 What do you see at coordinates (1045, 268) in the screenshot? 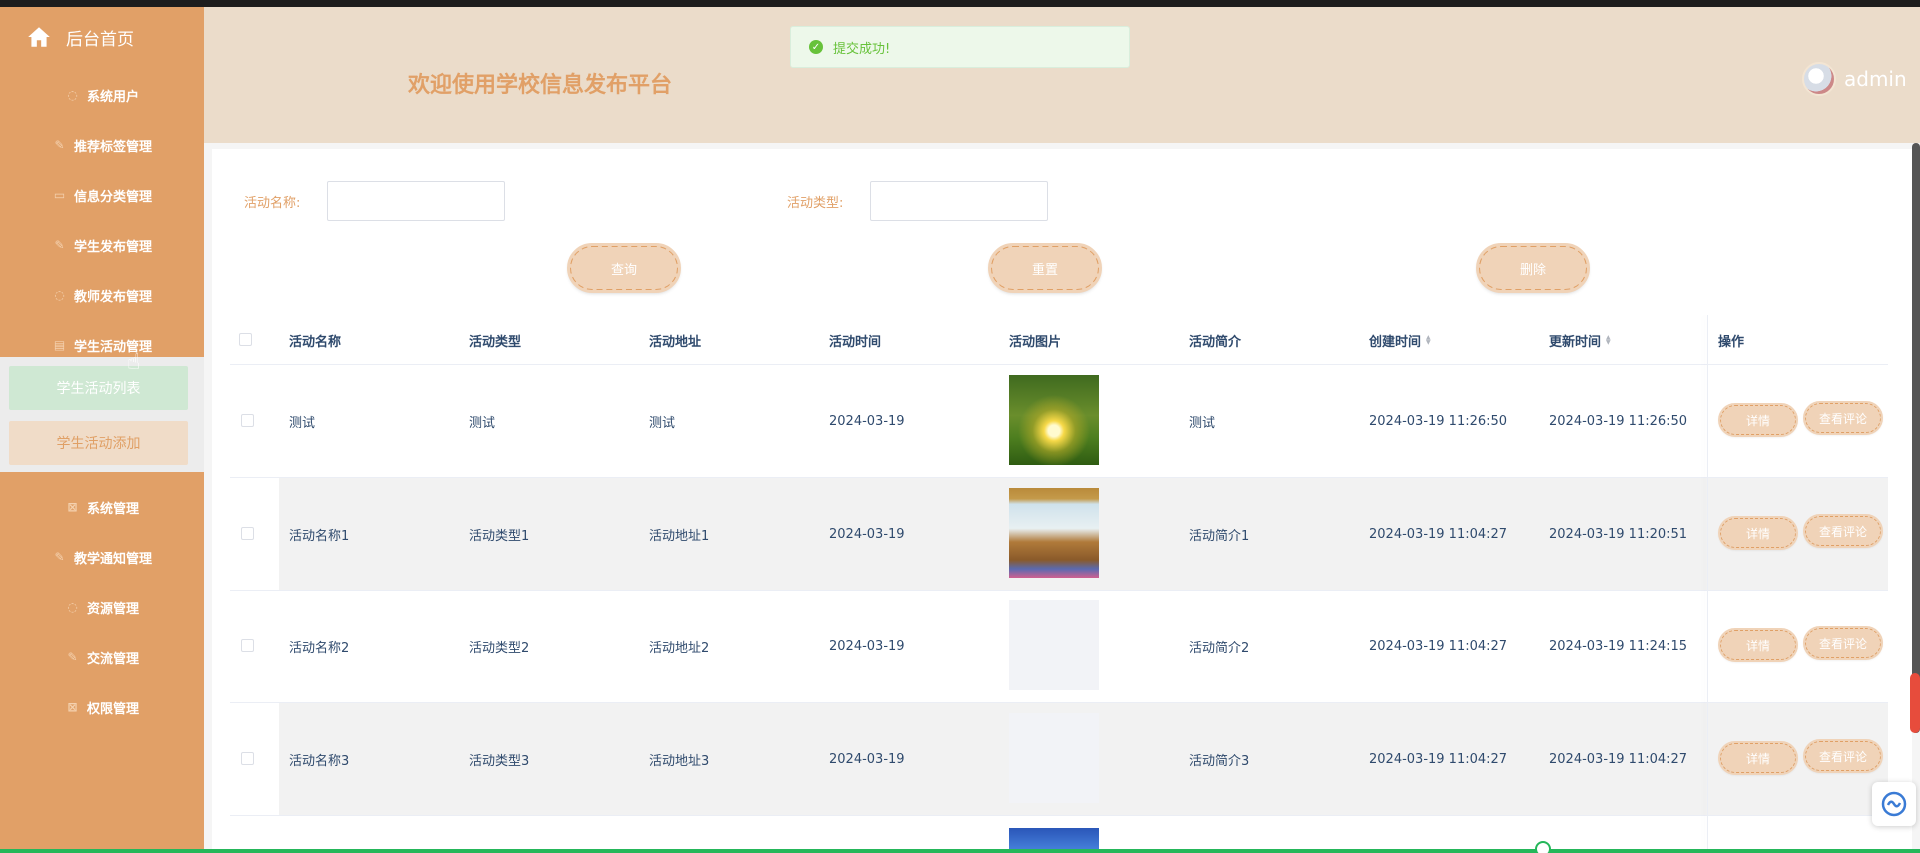
I see `reset-button: 重置` at bounding box center [1045, 268].